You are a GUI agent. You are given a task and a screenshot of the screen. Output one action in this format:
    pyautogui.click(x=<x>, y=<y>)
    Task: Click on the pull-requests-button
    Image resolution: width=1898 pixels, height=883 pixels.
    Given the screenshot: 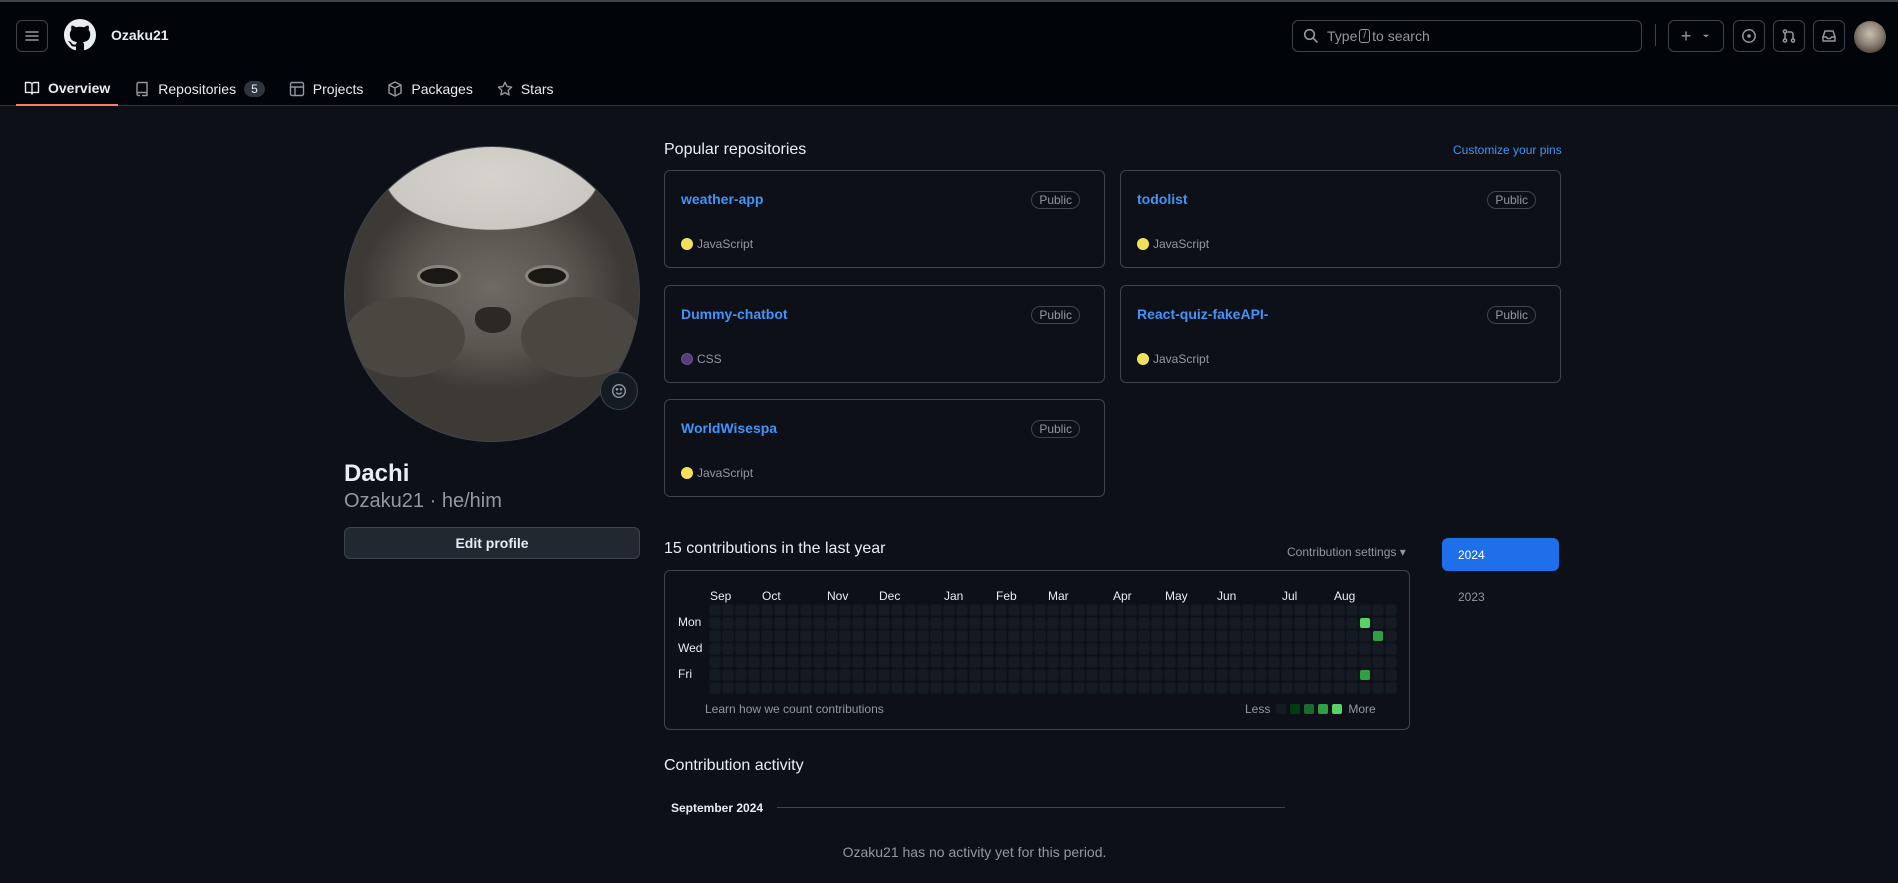 What is the action you would take?
    pyautogui.click(x=1789, y=36)
    